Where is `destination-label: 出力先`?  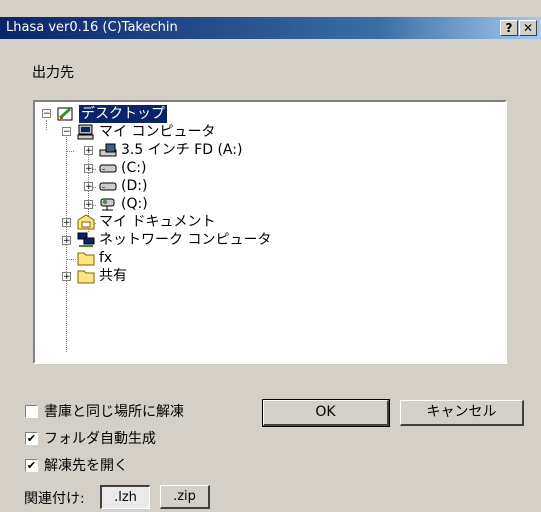
destination-label: 出力先 is located at coordinates (53, 73).